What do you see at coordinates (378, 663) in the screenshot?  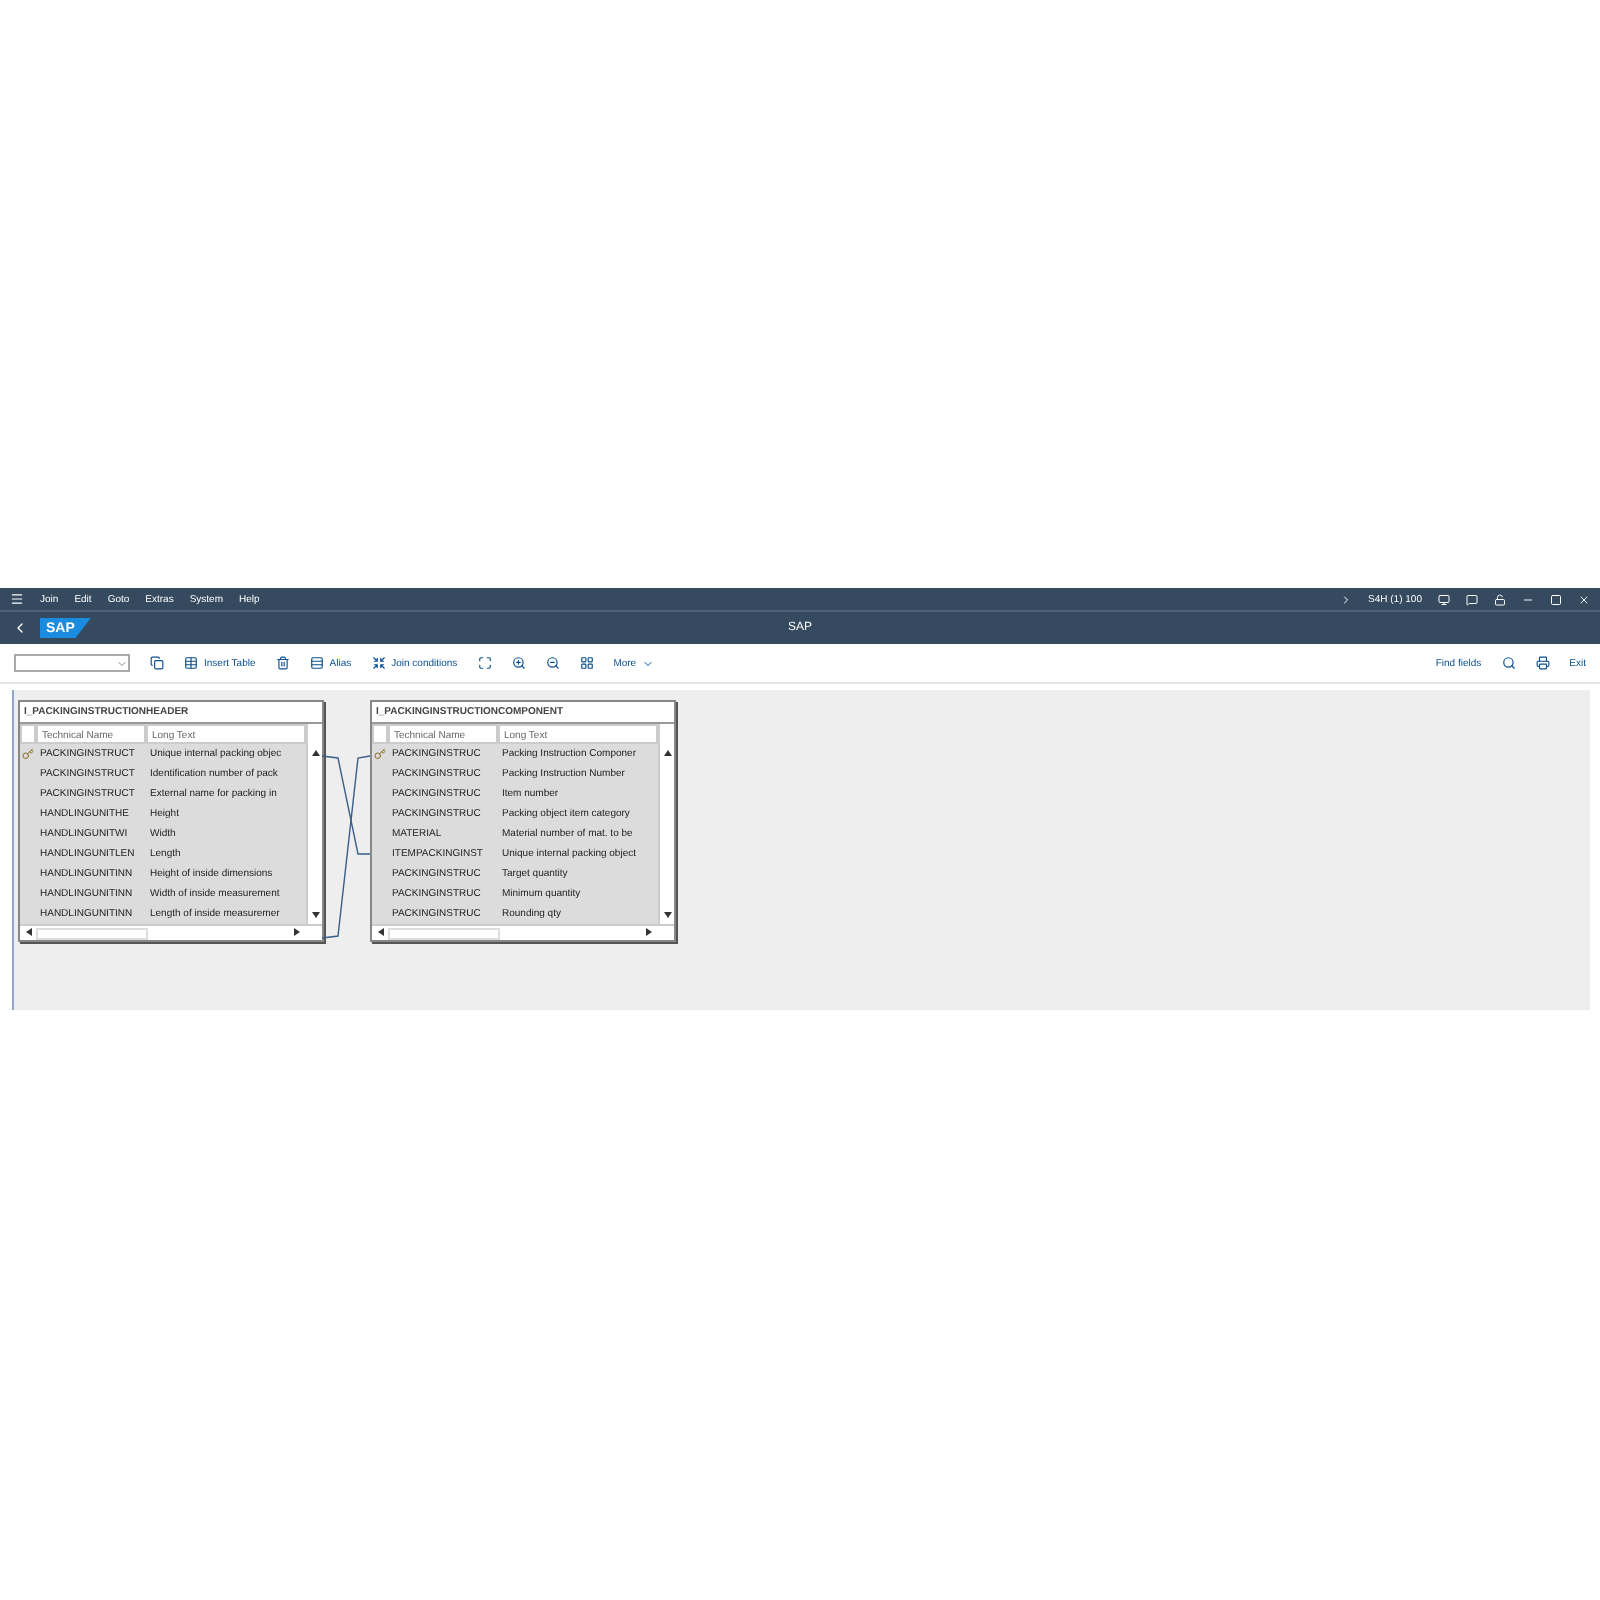 I see `arrows-icon` at bounding box center [378, 663].